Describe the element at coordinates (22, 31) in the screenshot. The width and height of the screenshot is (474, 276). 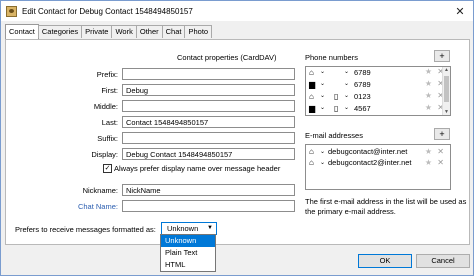
I see `tab-contact: Contact` at that location.